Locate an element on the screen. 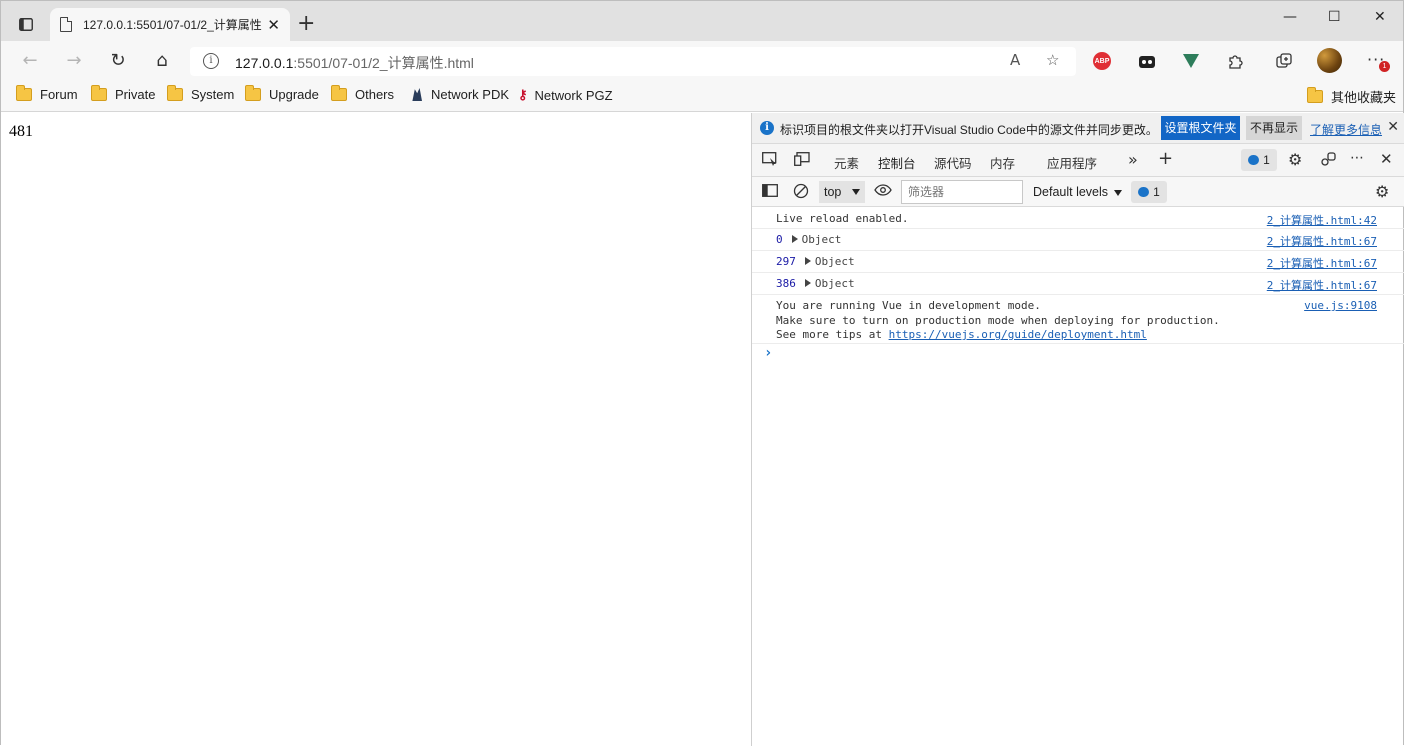 This screenshot has height=746, width=1404. learn-more-link: 了解更多信息 is located at coordinates (1346, 129).